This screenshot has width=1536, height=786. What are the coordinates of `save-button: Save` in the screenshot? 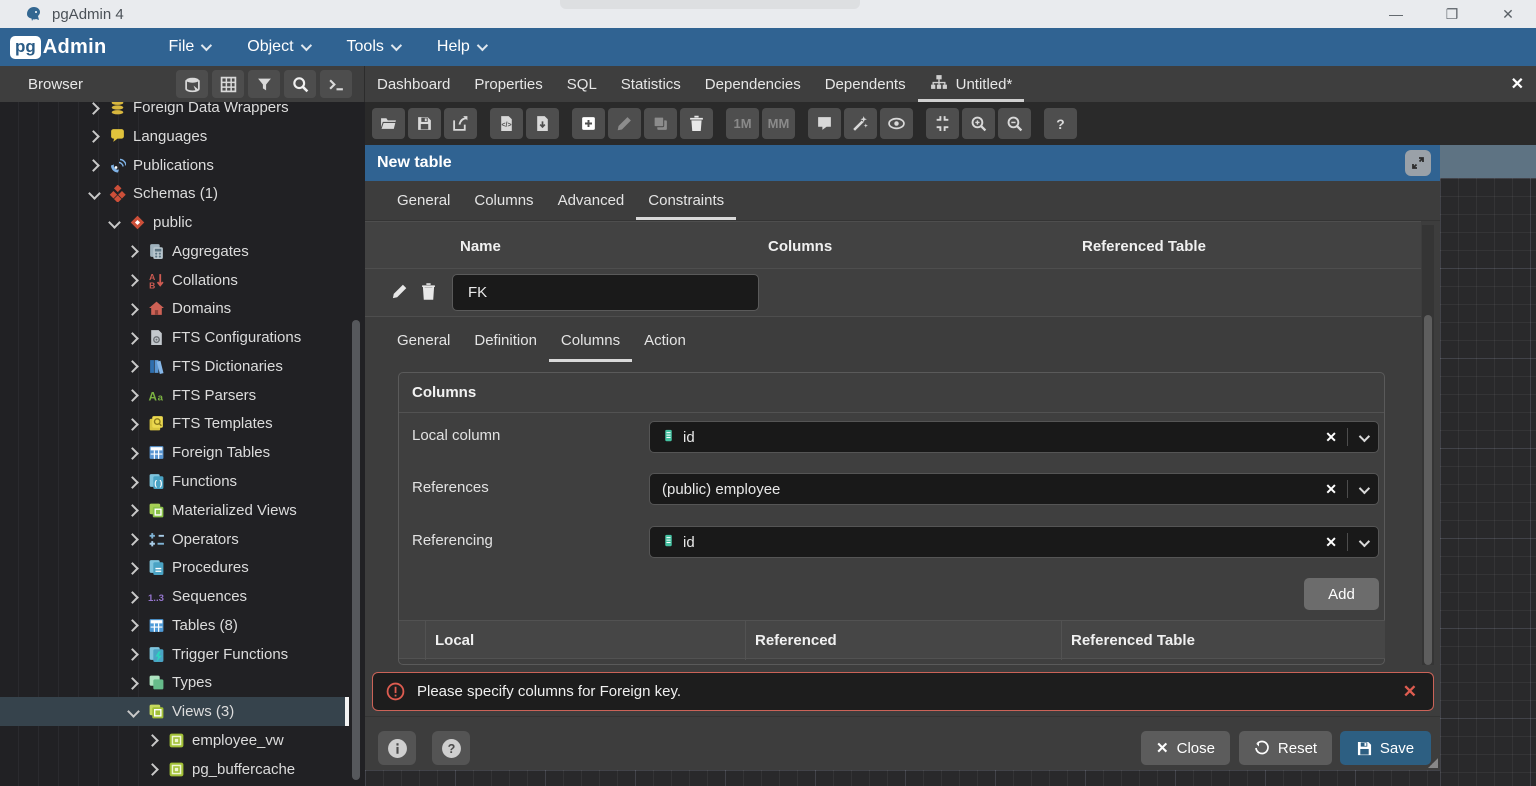 It's located at (1385, 748).